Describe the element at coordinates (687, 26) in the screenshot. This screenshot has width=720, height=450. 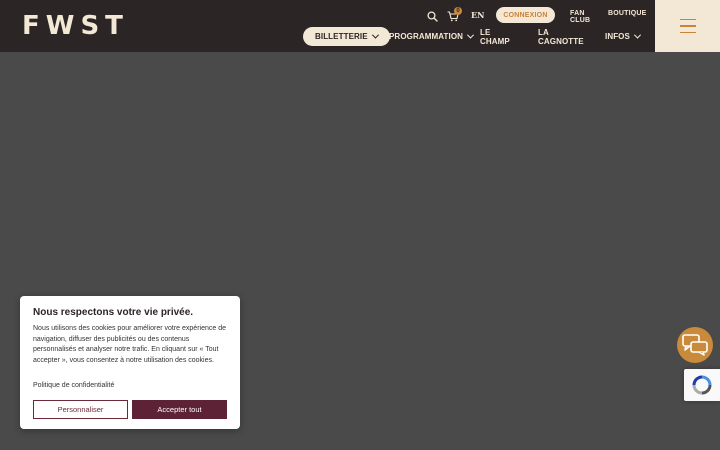
I see `hamburger-menu-button` at that location.